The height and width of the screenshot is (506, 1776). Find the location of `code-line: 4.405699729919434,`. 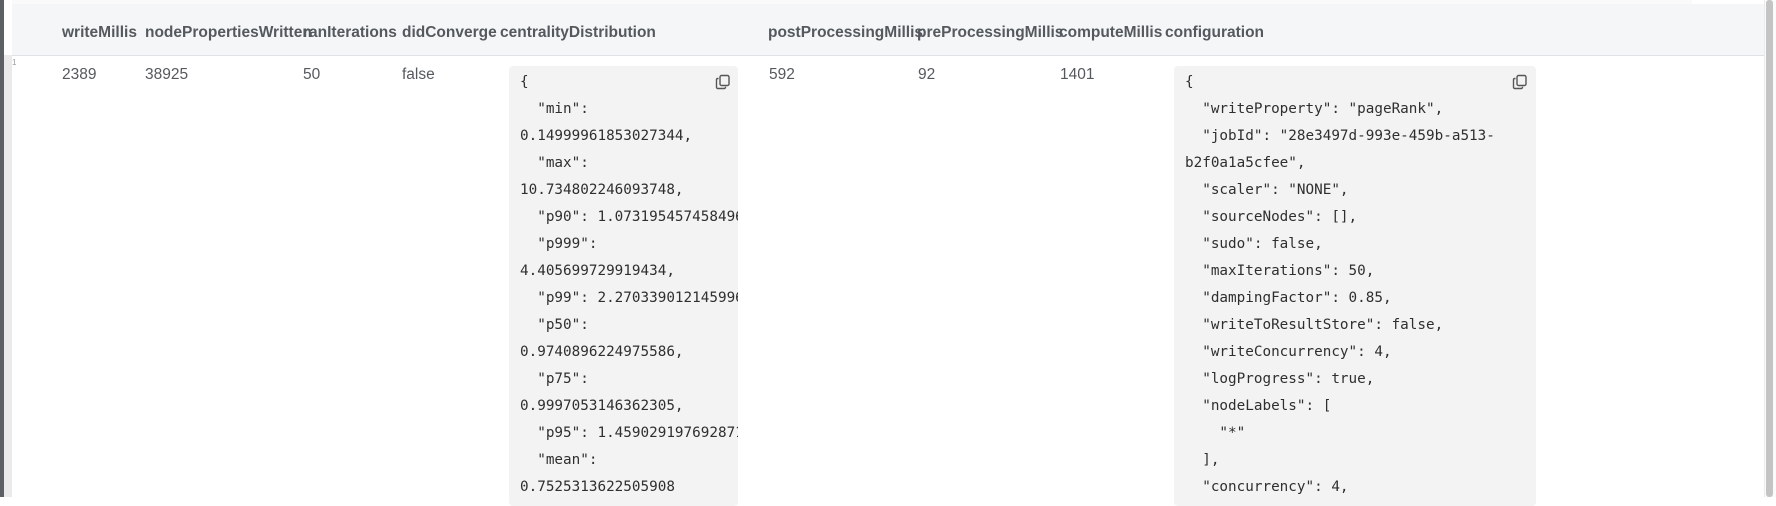

code-line: 4.405699729919434, is located at coordinates (597, 271).